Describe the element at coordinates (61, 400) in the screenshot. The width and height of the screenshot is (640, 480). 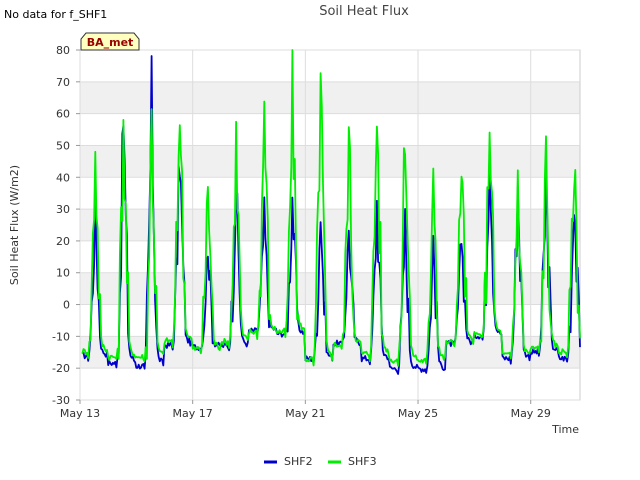
I see `y-tick-label: -30` at that location.